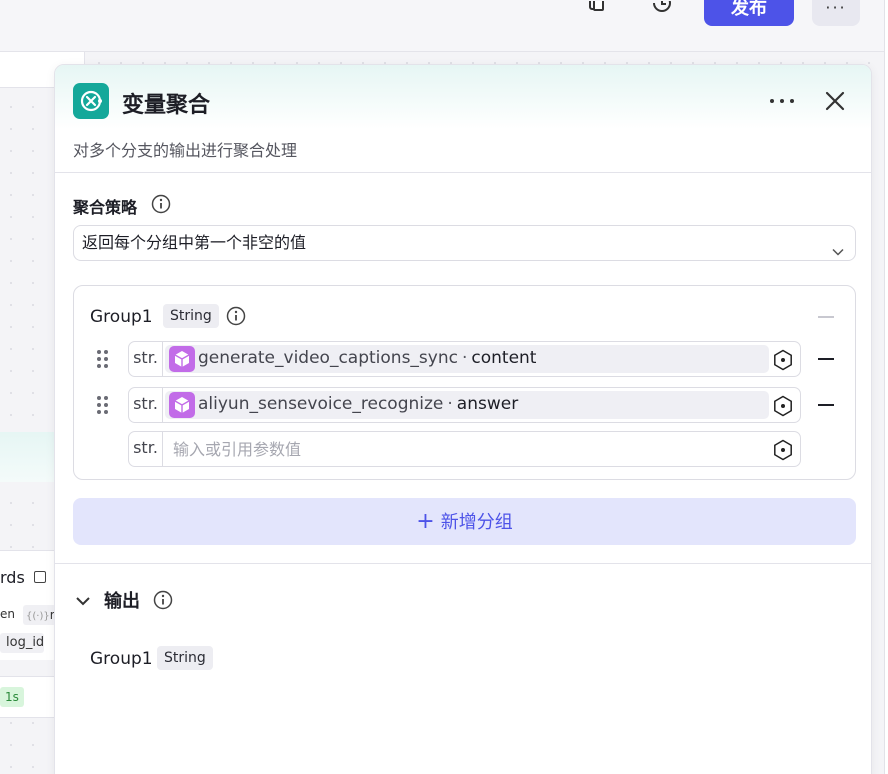  I want to click on output-variable-name: Group1, so click(121, 659).